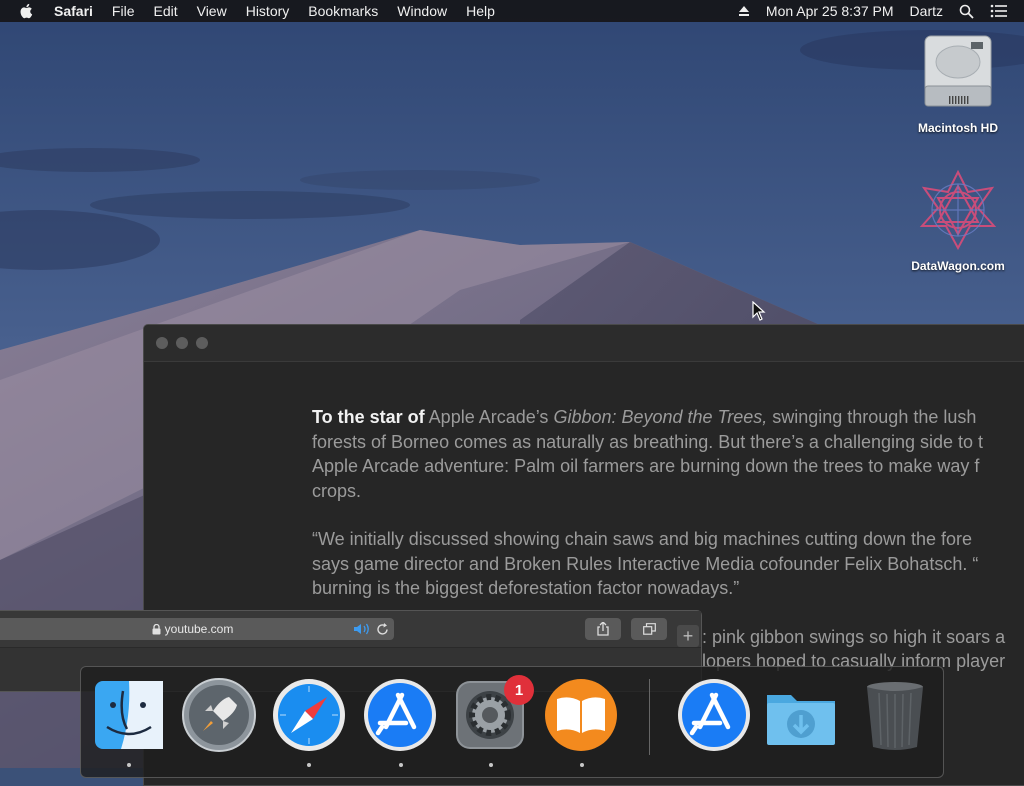 The height and width of the screenshot is (786, 1024). What do you see at coordinates (73, 11) in the screenshot?
I see `menu-app-safari: Safari` at bounding box center [73, 11].